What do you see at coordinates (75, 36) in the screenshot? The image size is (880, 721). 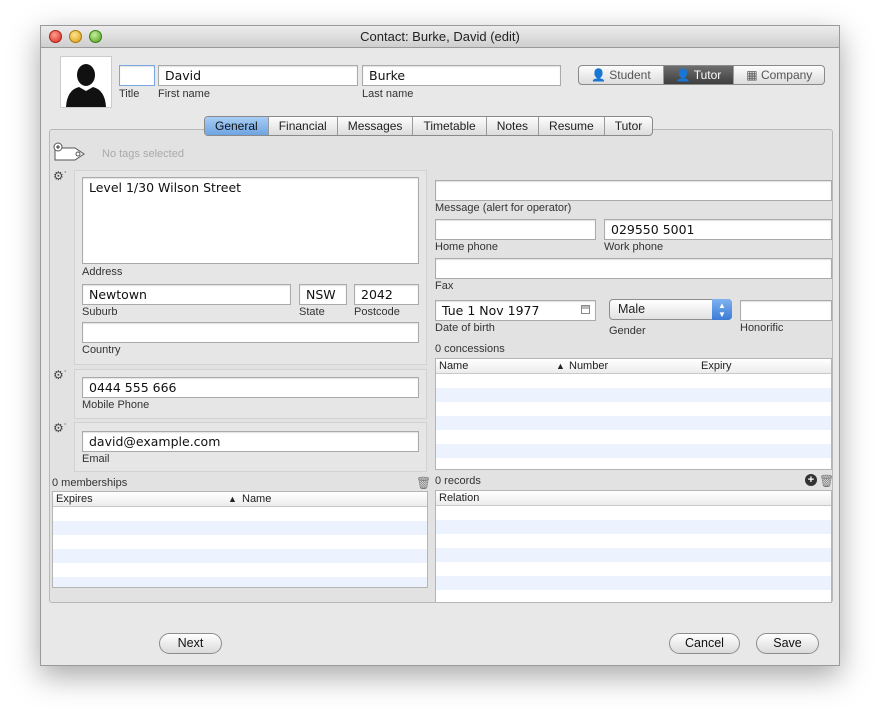 I see `minimize-window-button` at bounding box center [75, 36].